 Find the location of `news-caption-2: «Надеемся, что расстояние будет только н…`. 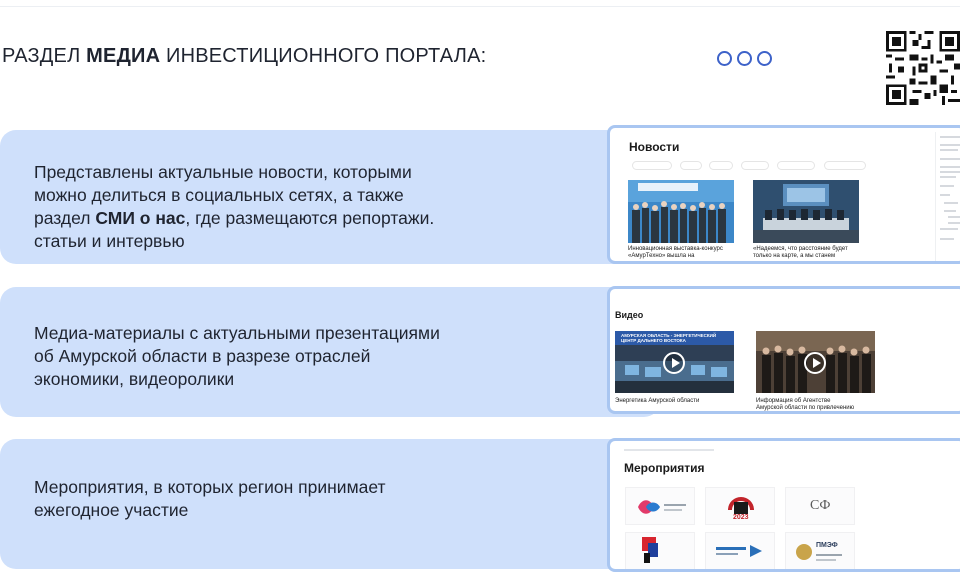

news-caption-2: «Надеемся, что расстояние будет только н… is located at coordinates (808, 253).